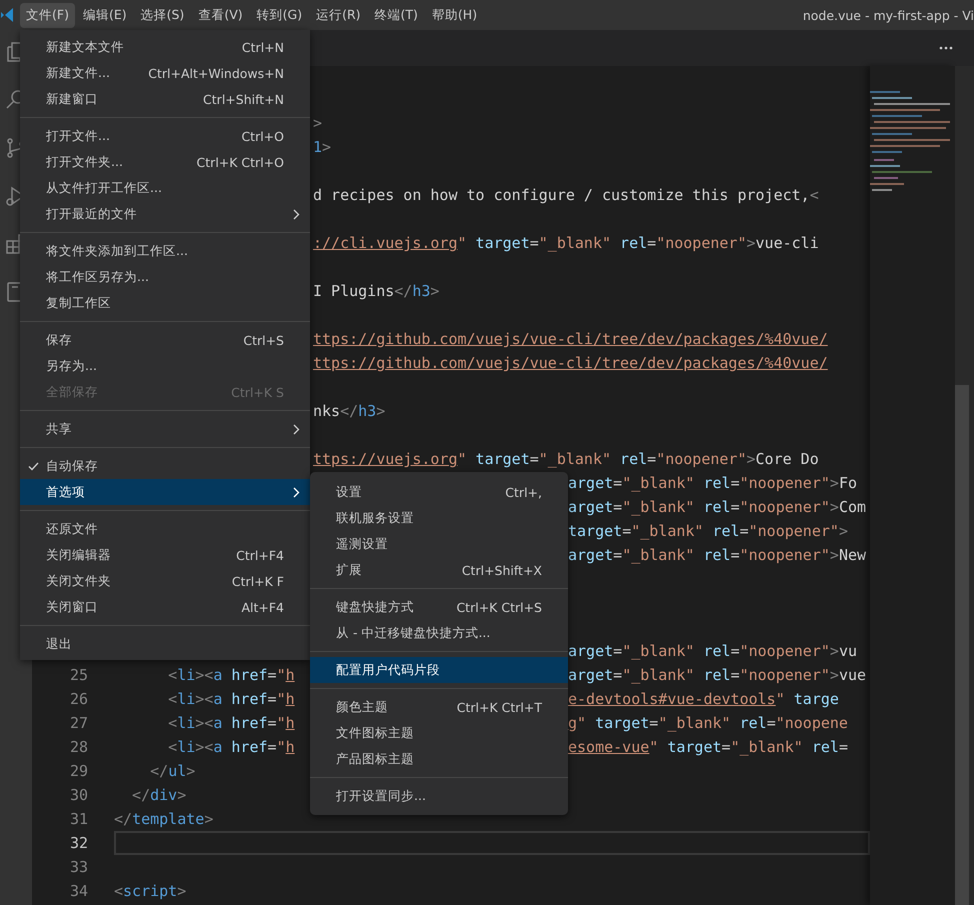  What do you see at coordinates (263, 47) in the screenshot?
I see `keyboard-shortcut: Ctrl+N` at bounding box center [263, 47].